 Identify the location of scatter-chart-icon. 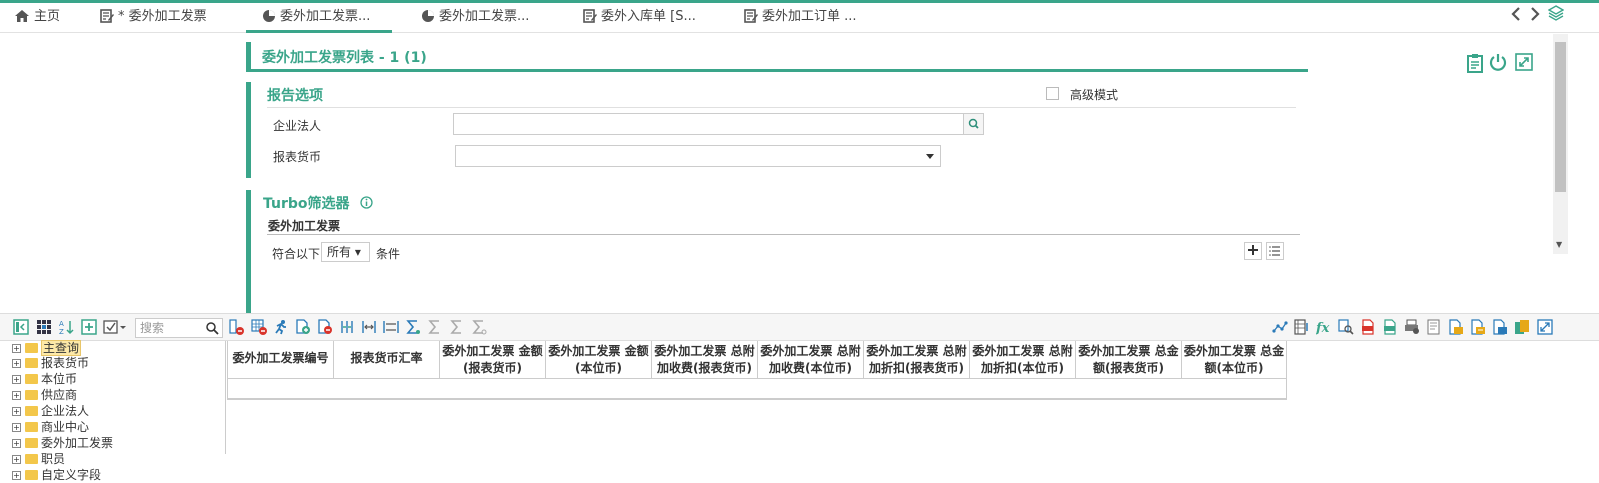
(1280, 327).